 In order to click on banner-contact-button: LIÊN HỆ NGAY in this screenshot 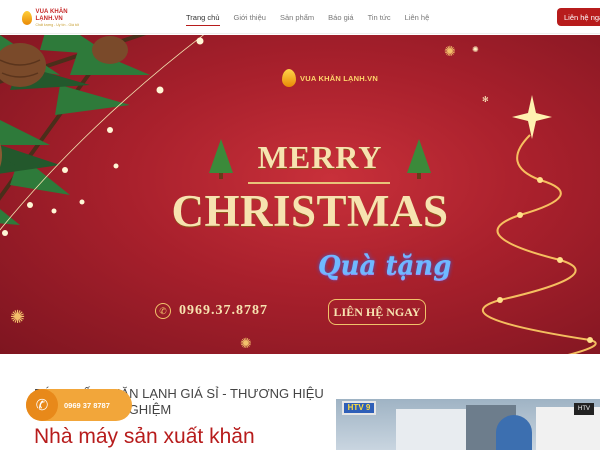, I will do `click(377, 312)`.